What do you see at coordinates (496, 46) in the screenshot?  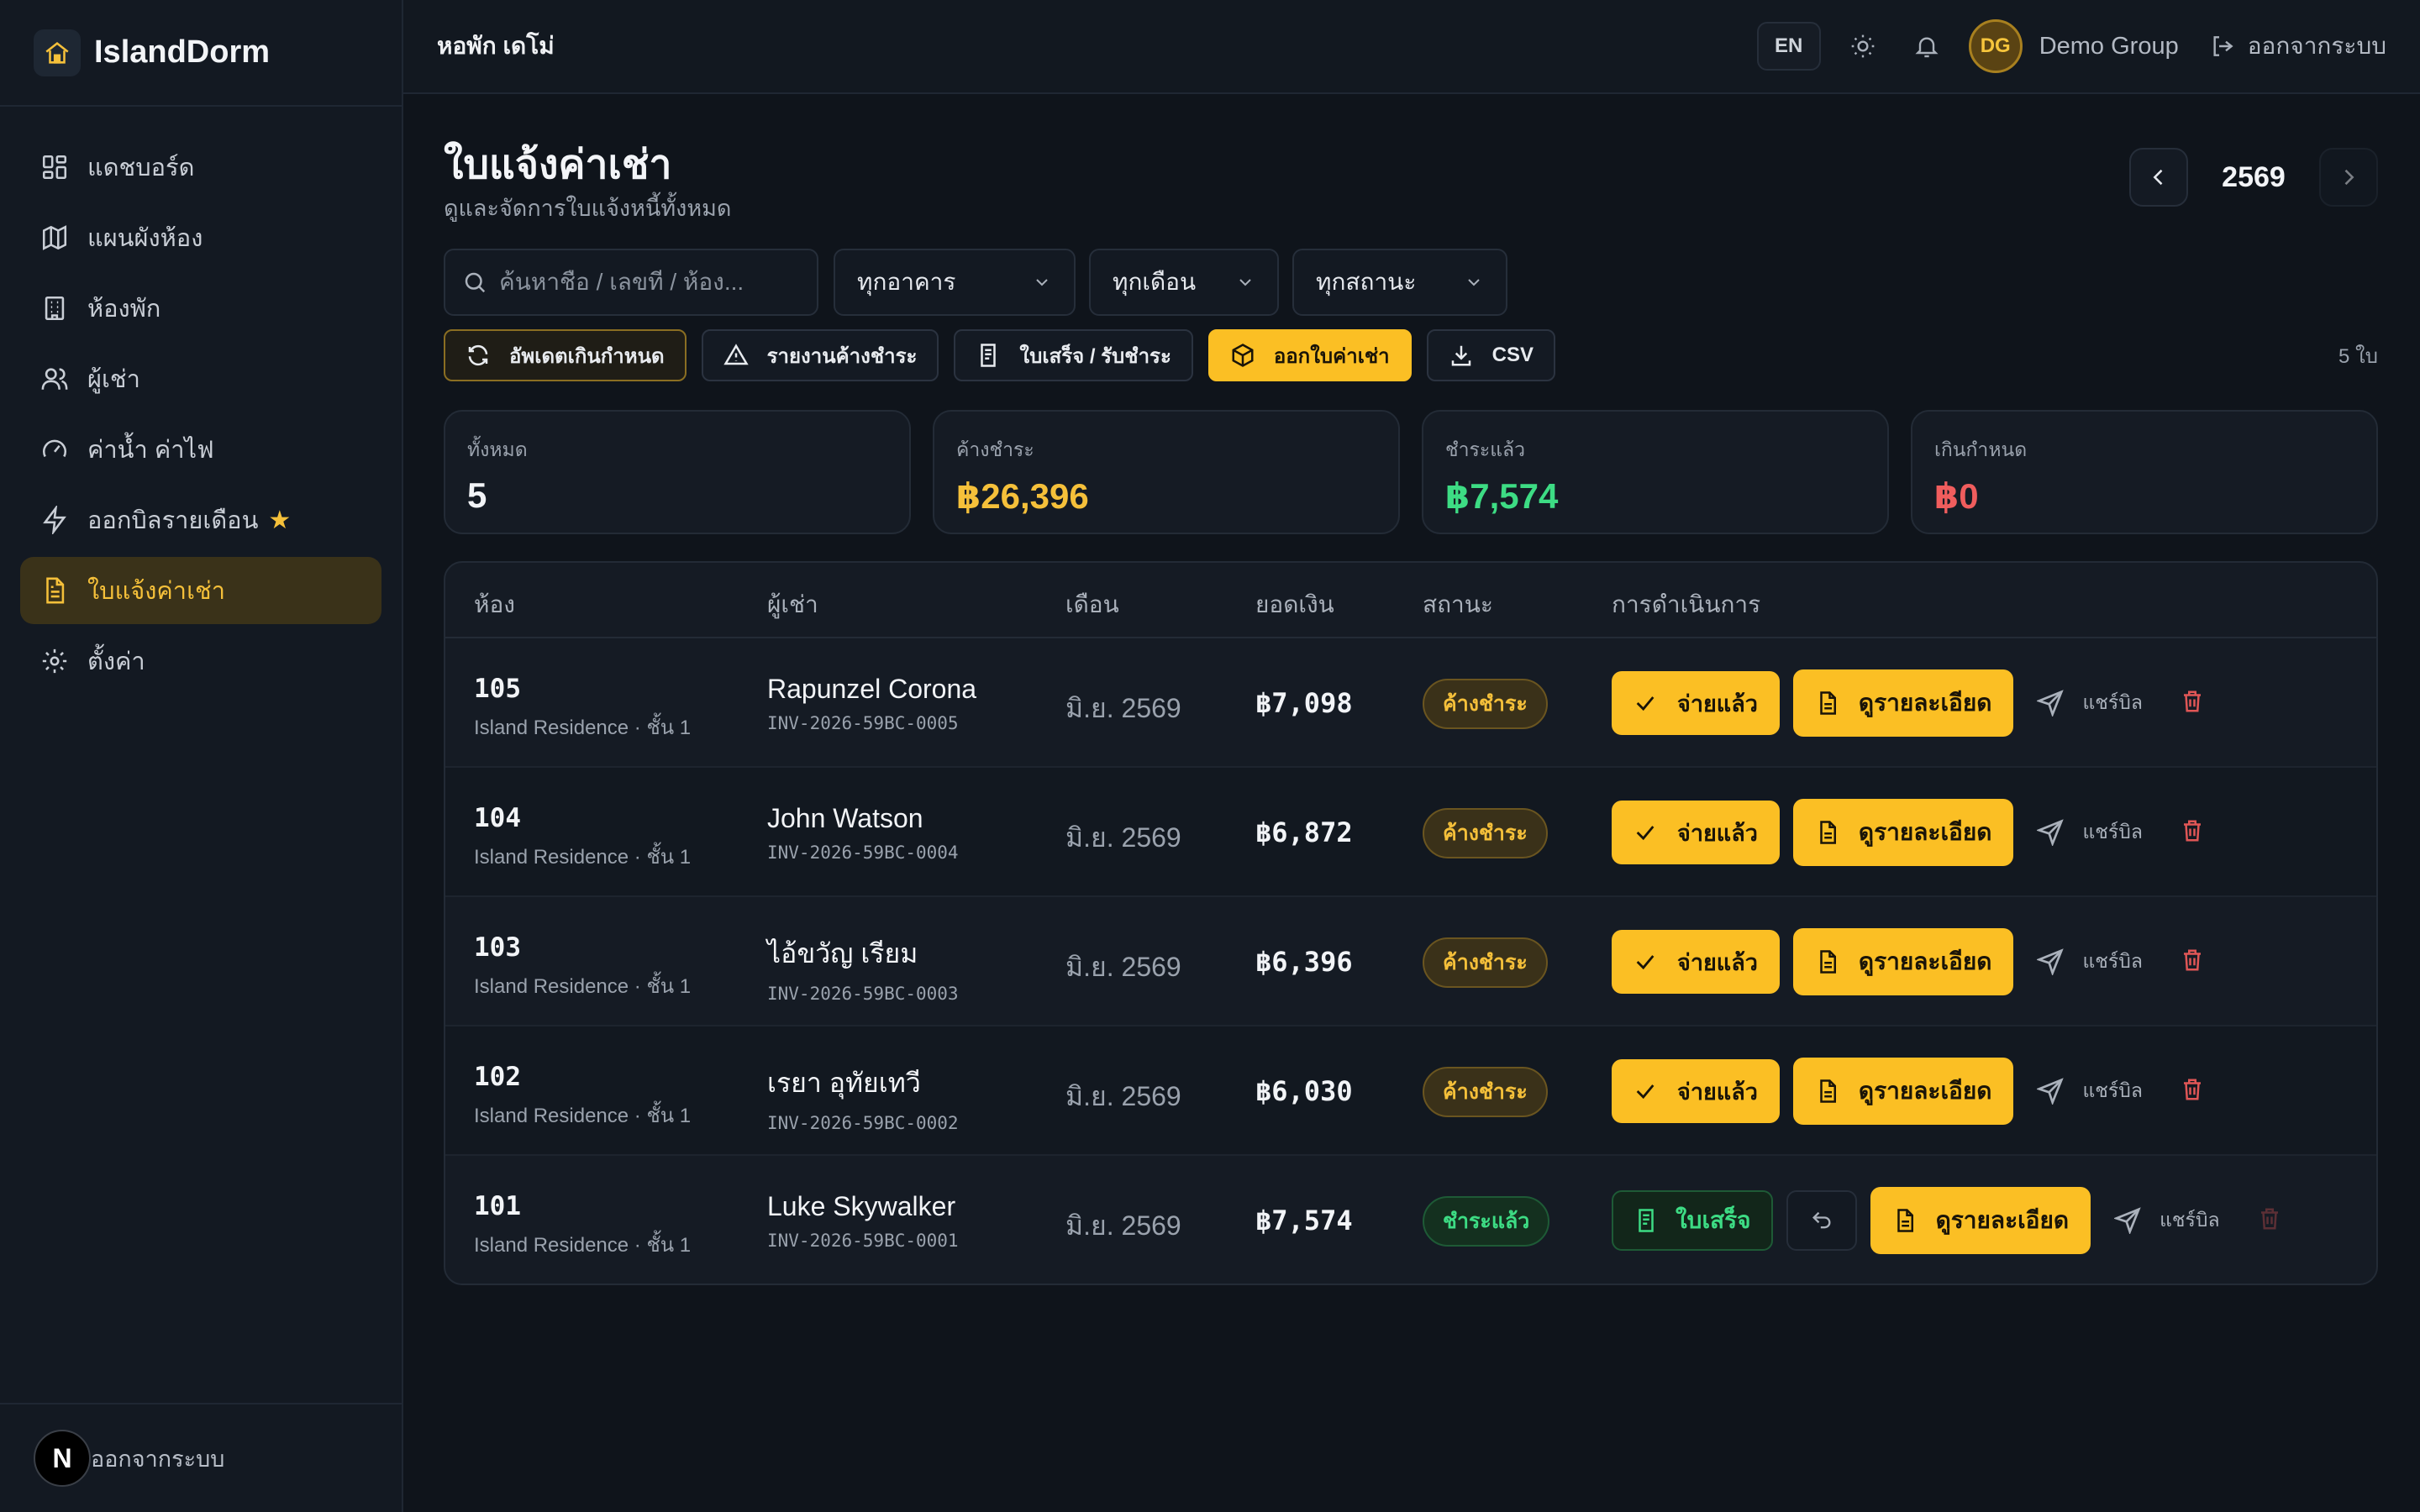 I see `dorm-name: หอพัก เดโม่` at bounding box center [496, 46].